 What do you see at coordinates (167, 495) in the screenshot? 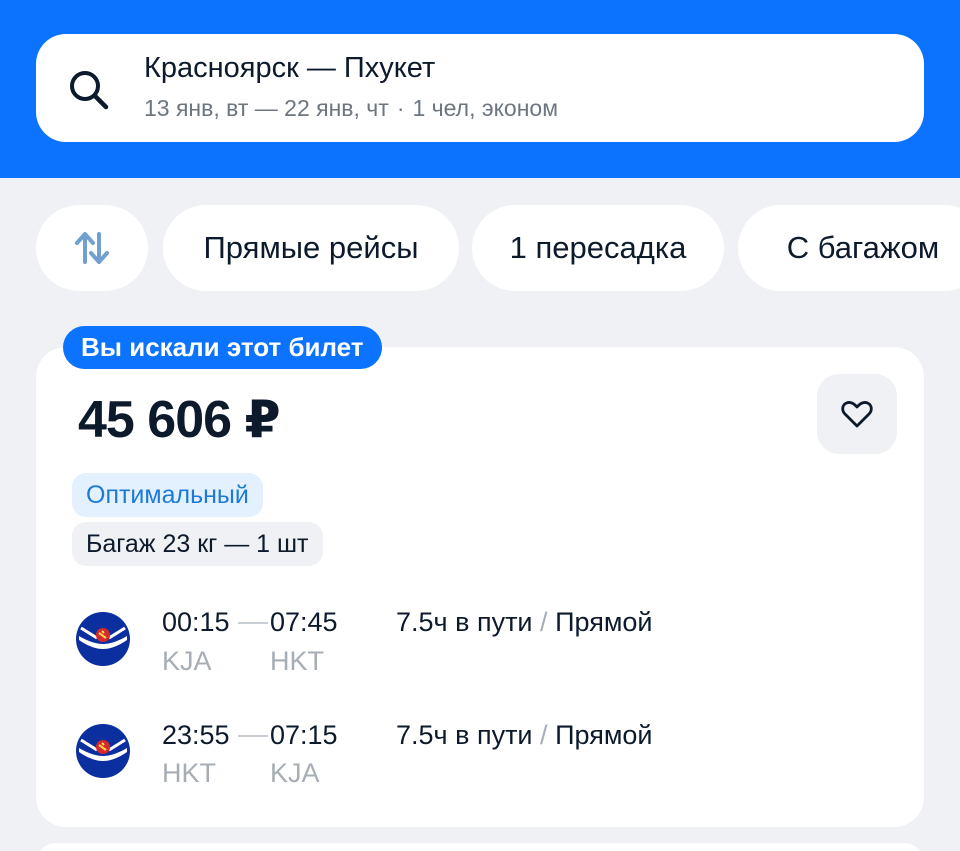
I see `optimal-tag: Оптимальный` at bounding box center [167, 495].